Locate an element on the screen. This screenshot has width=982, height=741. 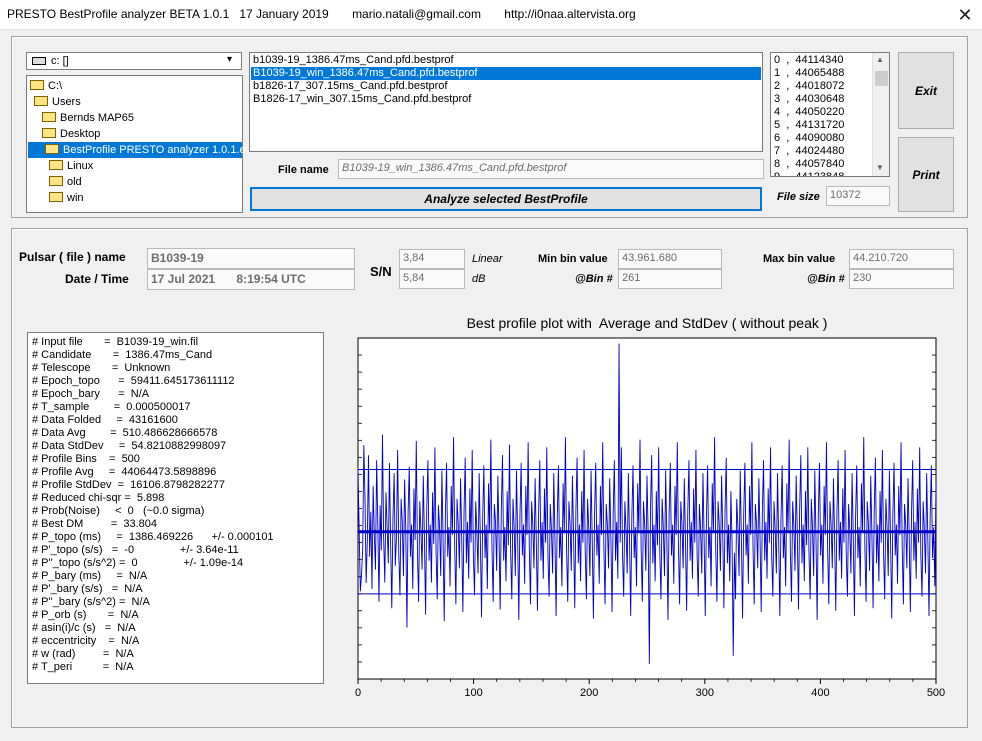
date-value: 17 Jul 2021 is located at coordinates (183, 279).